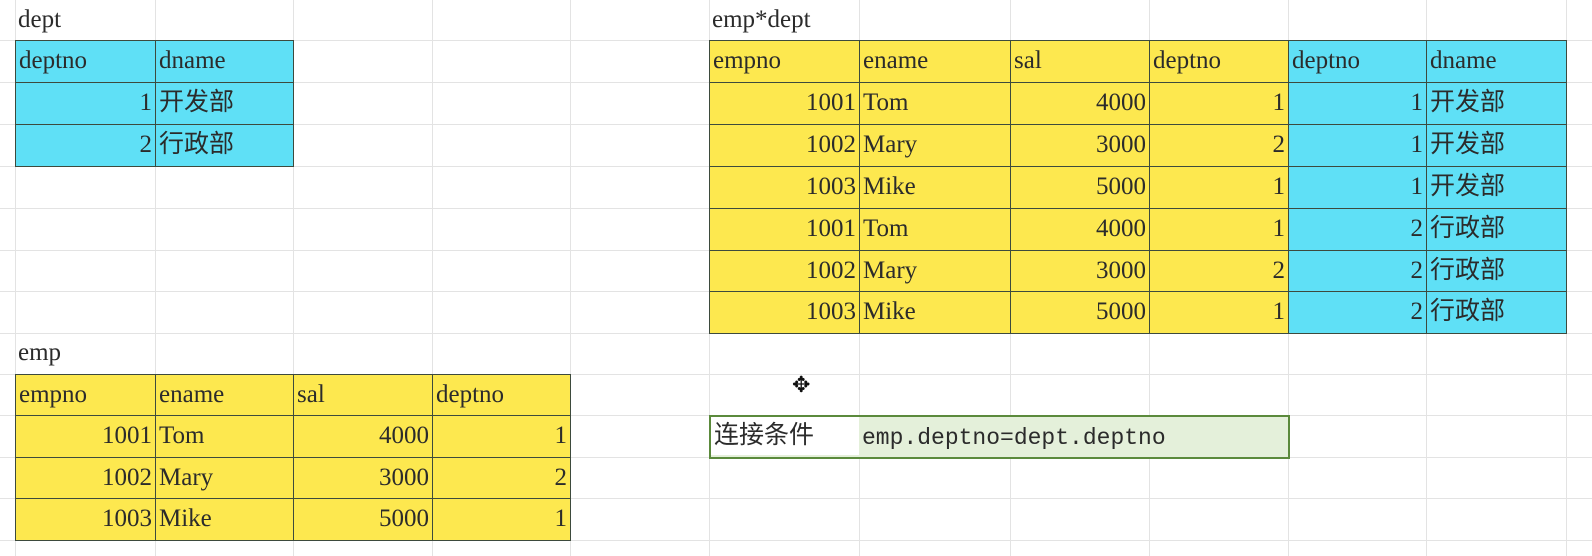 The width and height of the screenshot is (1592, 556). Describe the element at coordinates (363, 436) in the screenshot. I see `emp-cell: 4000` at that location.